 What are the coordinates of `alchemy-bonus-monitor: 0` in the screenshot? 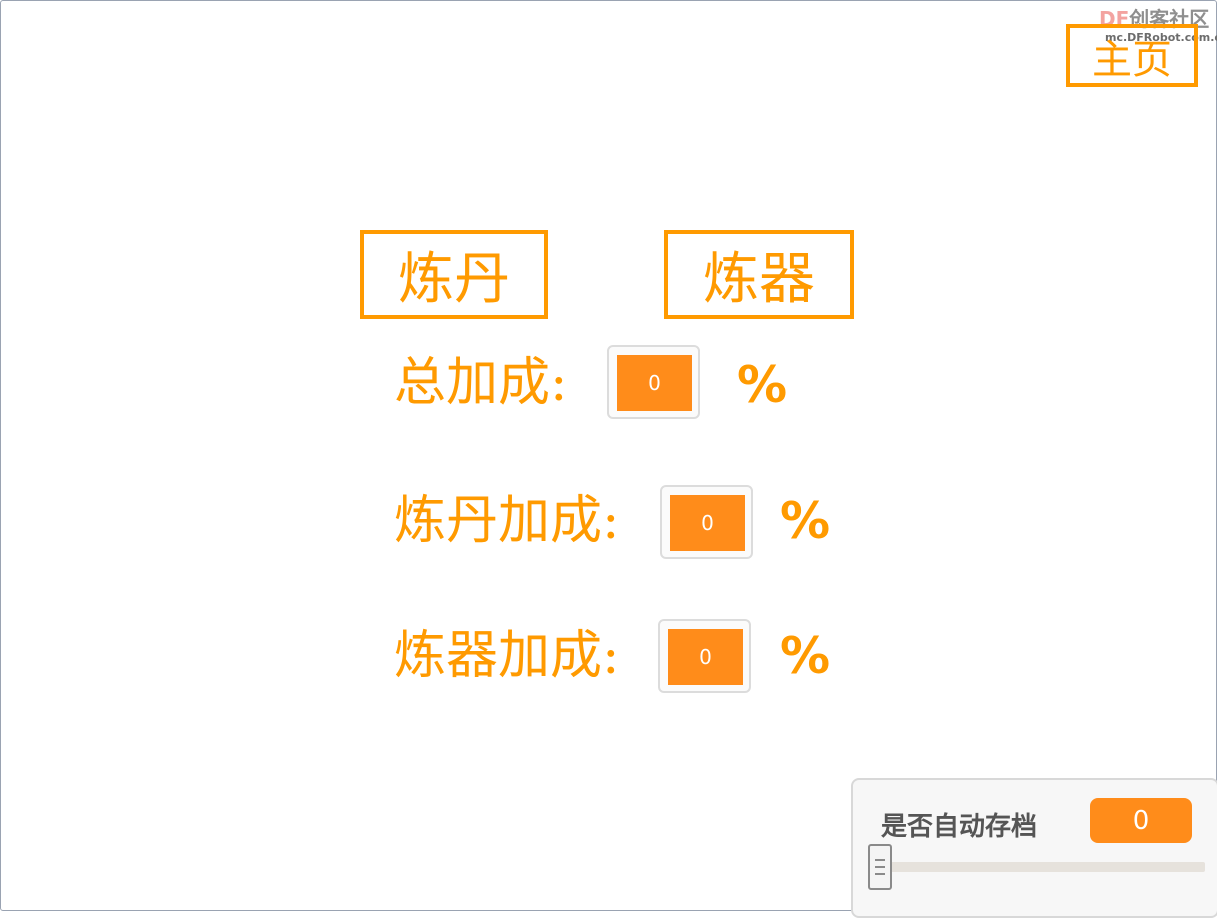 It's located at (706, 522).